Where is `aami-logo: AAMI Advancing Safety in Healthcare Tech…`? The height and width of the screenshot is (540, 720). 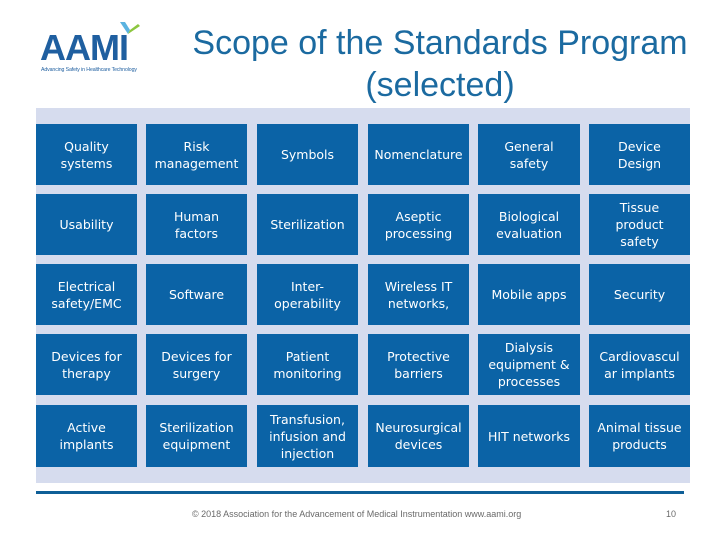
aami-logo: AAMI Advancing Safety in Healthcare Tech… is located at coordinates (90, 50).